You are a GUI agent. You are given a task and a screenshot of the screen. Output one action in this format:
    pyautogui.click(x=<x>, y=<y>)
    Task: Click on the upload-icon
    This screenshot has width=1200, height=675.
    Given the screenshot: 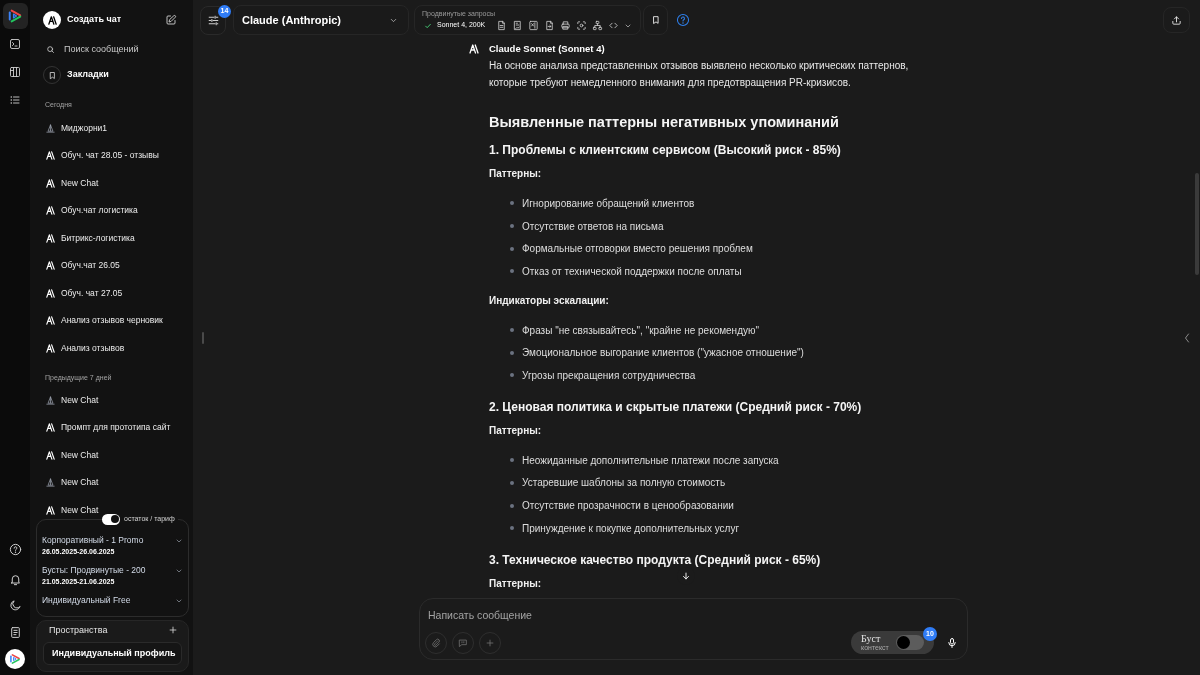 What is the action you would take?
    pyautogui.click(x=1176, y=20)
    